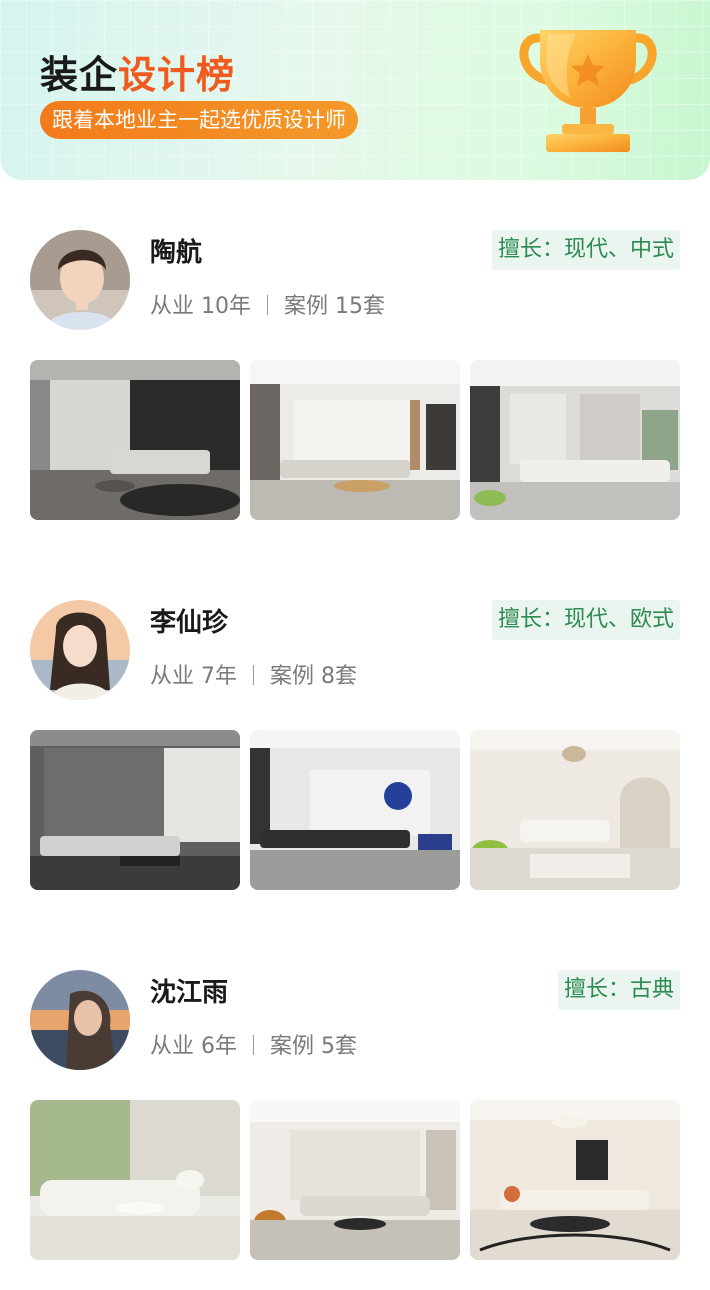 The image size is (710, 1290). What do you see at coordinates (585, 250) in the screenshot?
I see `specialty-tag: 擅长：现代、中式` at bounding box center [585, 250].